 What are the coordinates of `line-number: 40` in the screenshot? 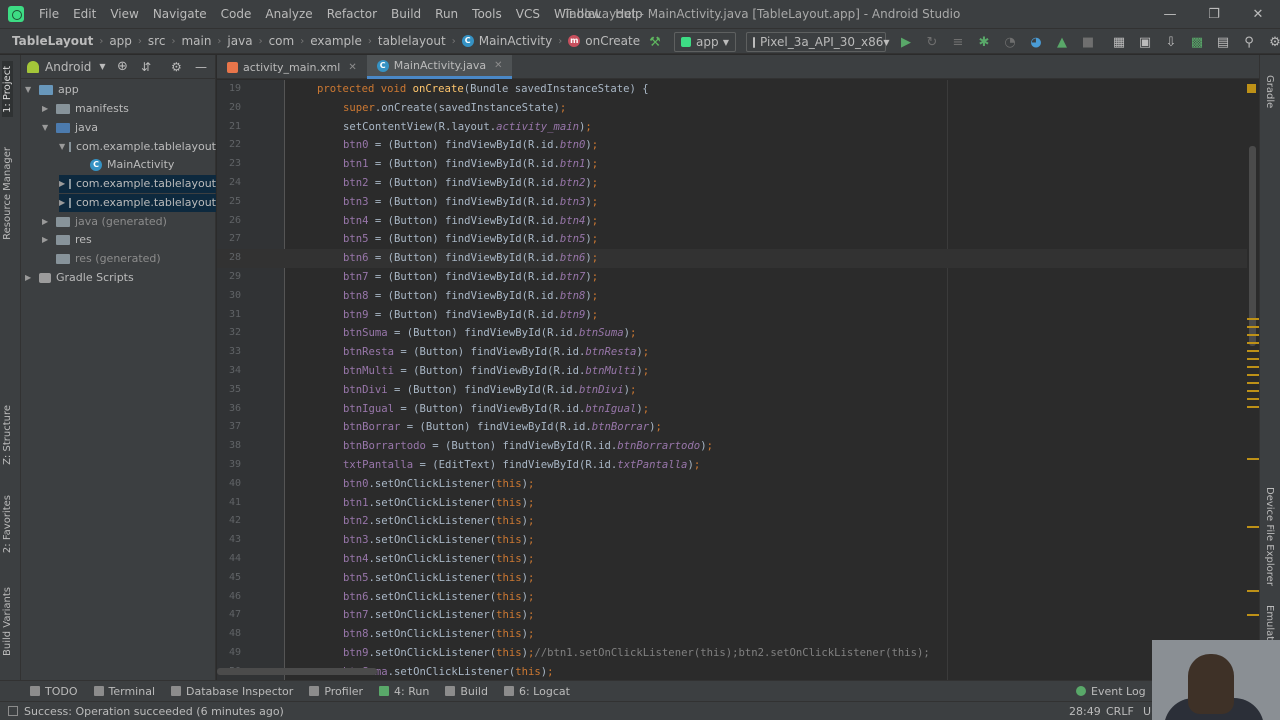 It's located at (229, 484).